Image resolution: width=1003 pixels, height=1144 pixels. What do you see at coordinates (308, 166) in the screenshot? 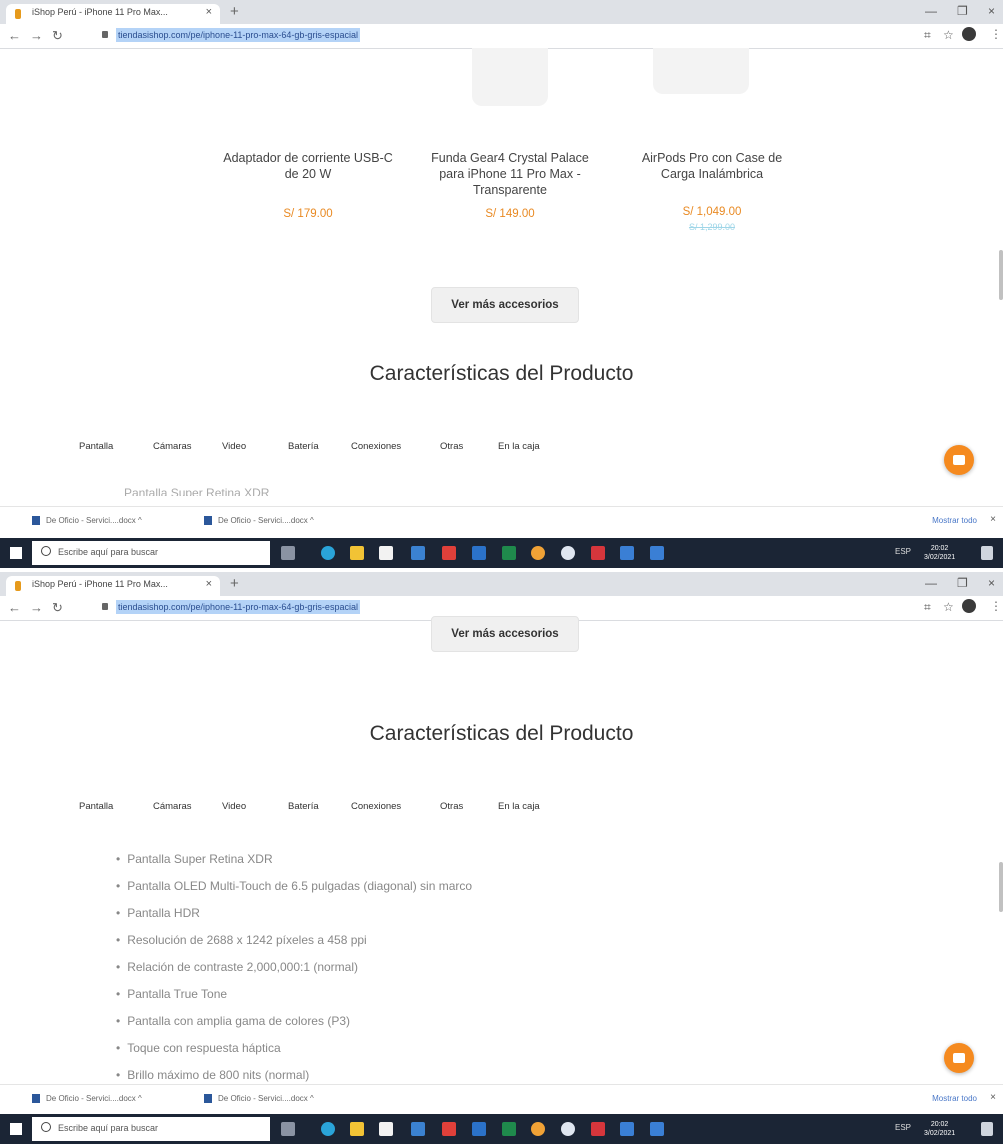
I see `product-name: Adaptador de corriente USB-C de 20 W` at bounding box center [308, 166].